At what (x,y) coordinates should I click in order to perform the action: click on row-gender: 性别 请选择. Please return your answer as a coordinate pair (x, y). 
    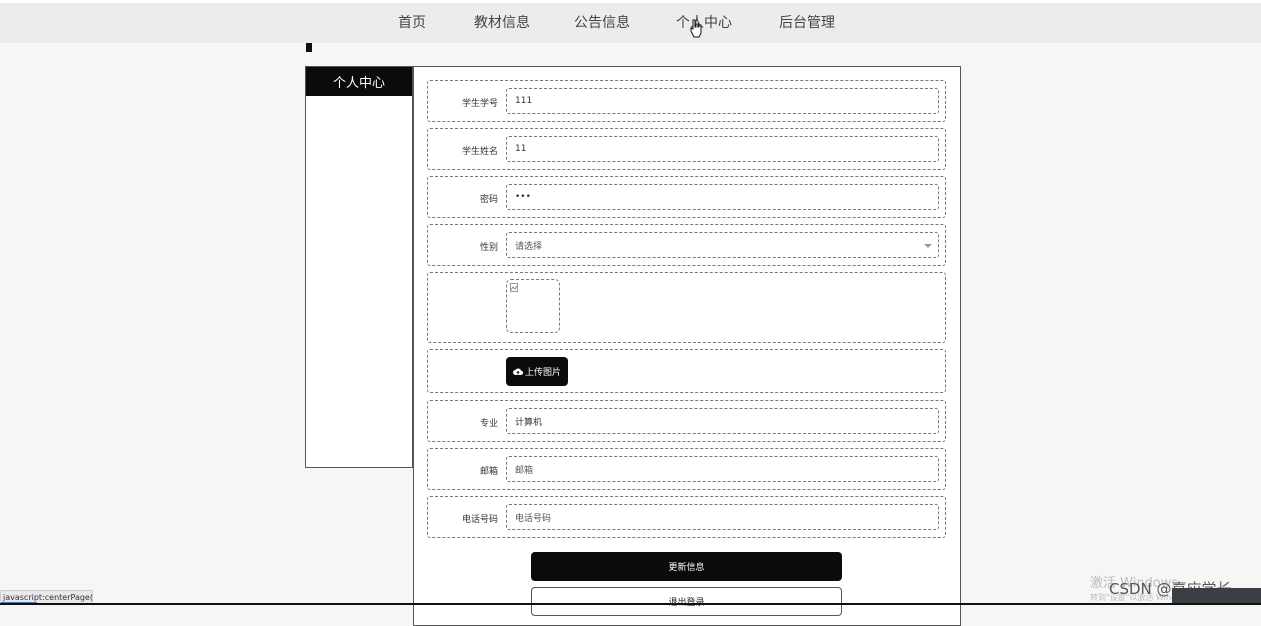
    Looking at the image, I should click on (686, 245).